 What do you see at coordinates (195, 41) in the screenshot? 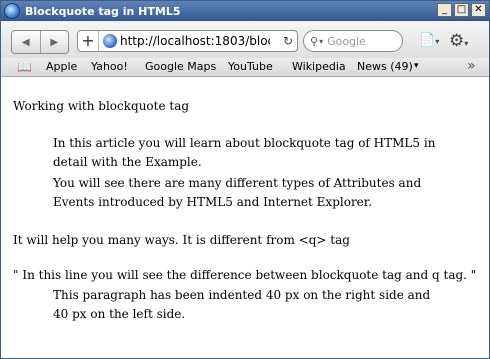
I see `url-field: http://localhost:1803/blockquote.html` at bounding box center [195, 41].